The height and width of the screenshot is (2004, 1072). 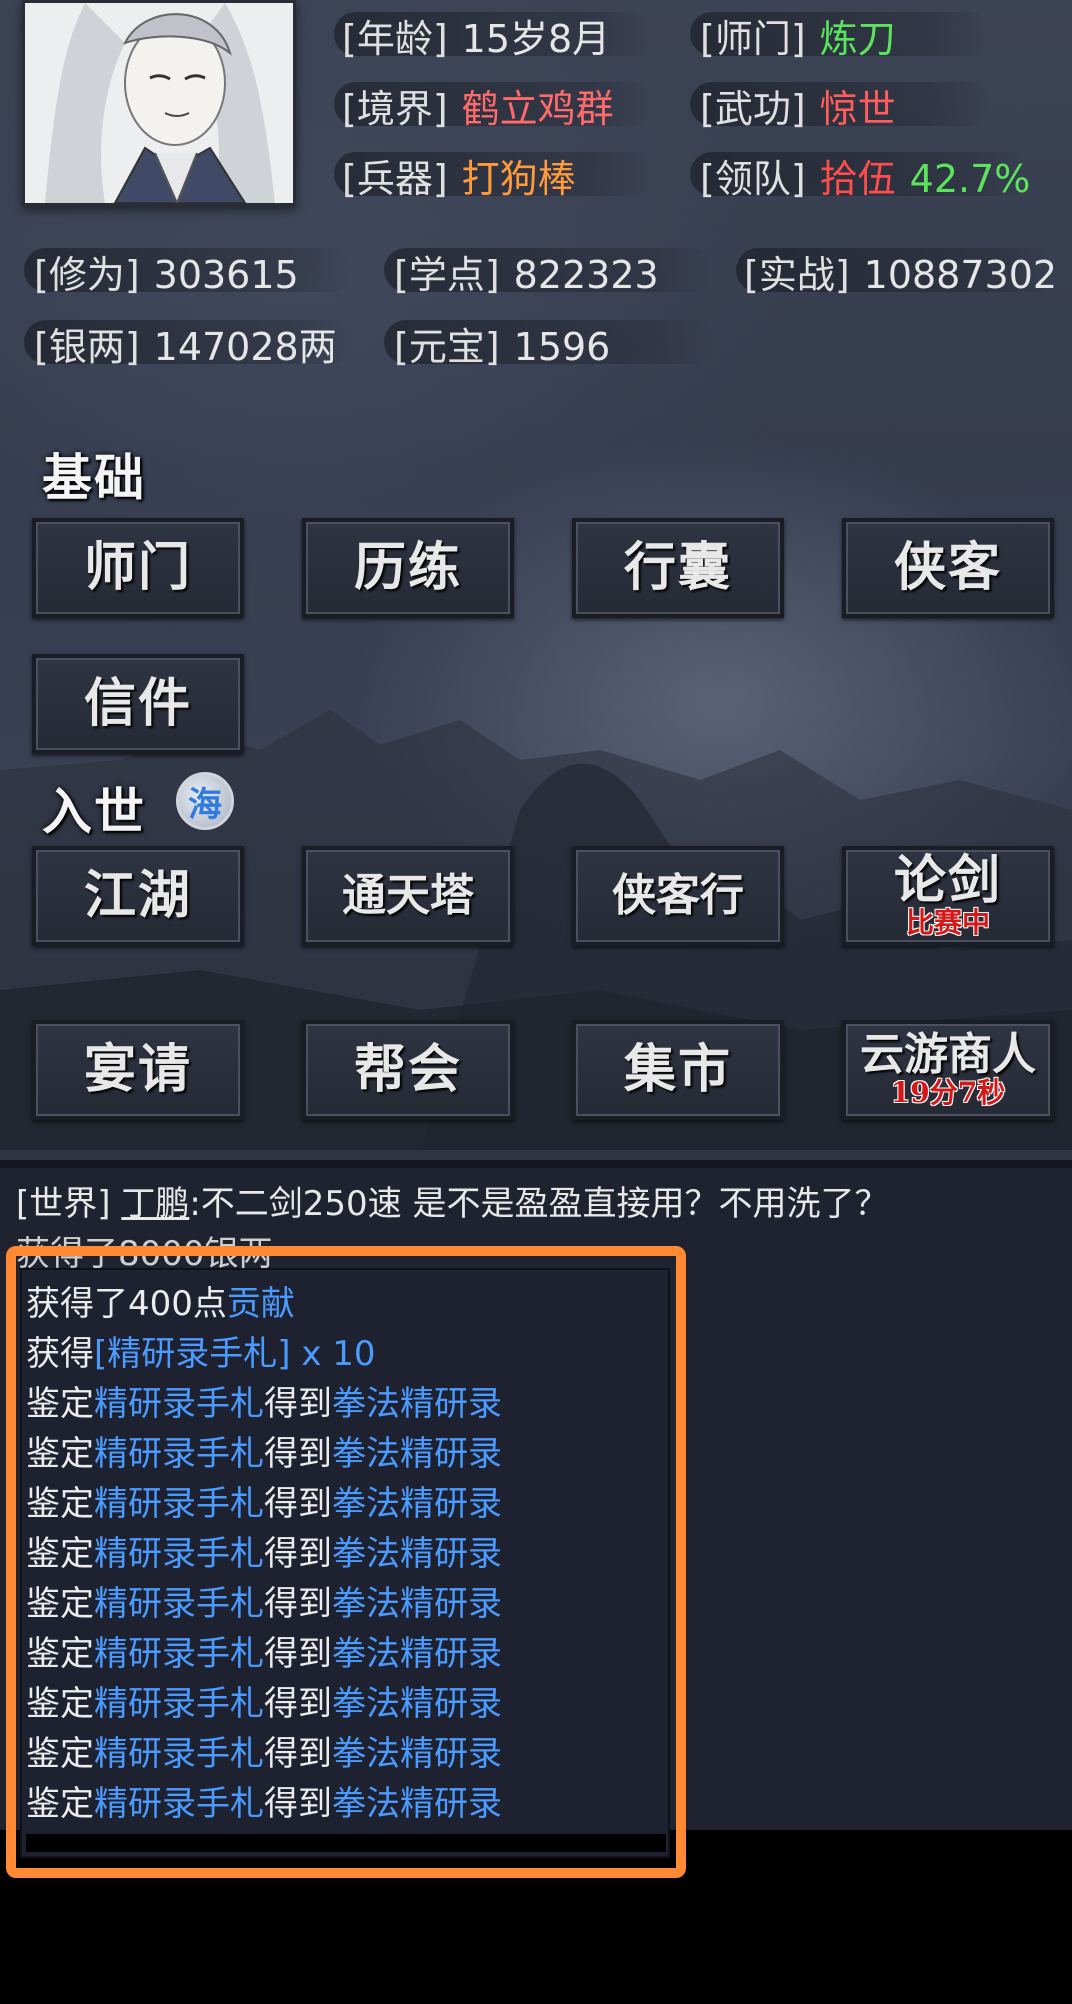 I want to click on sect-value: 炼刀, so click(x=857, y=39).